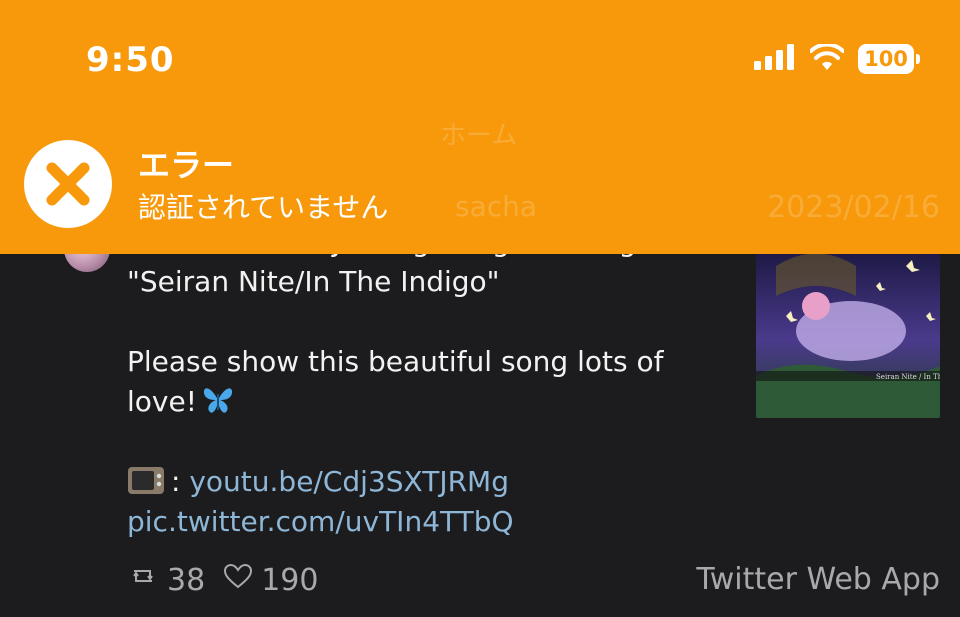 The width and height of the screenshot is (960, 617). I want to click on tweet-link-line: : youtu.be/Cdj3SXTJRMg, so click(432, 482).